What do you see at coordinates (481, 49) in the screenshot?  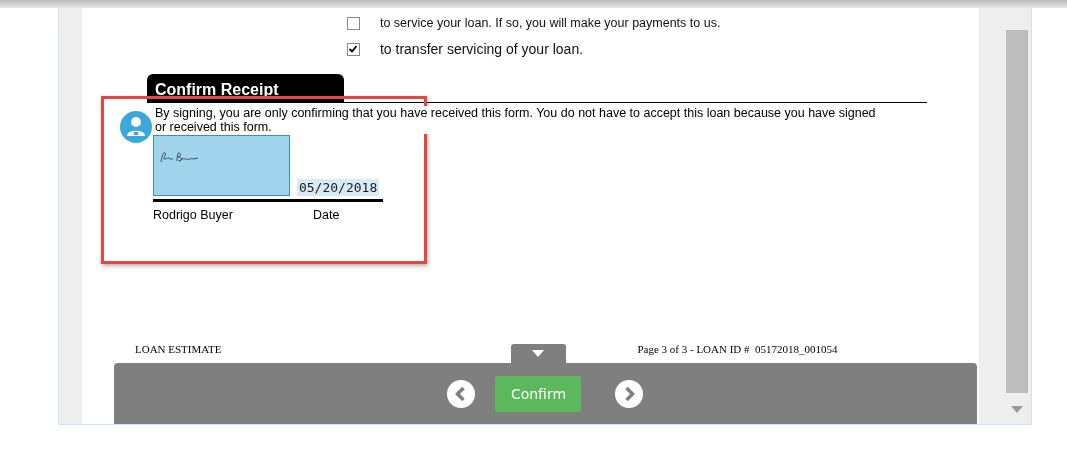 I see `option-label: to transfer servicing of your loan.` at bounding box center [481, 49].